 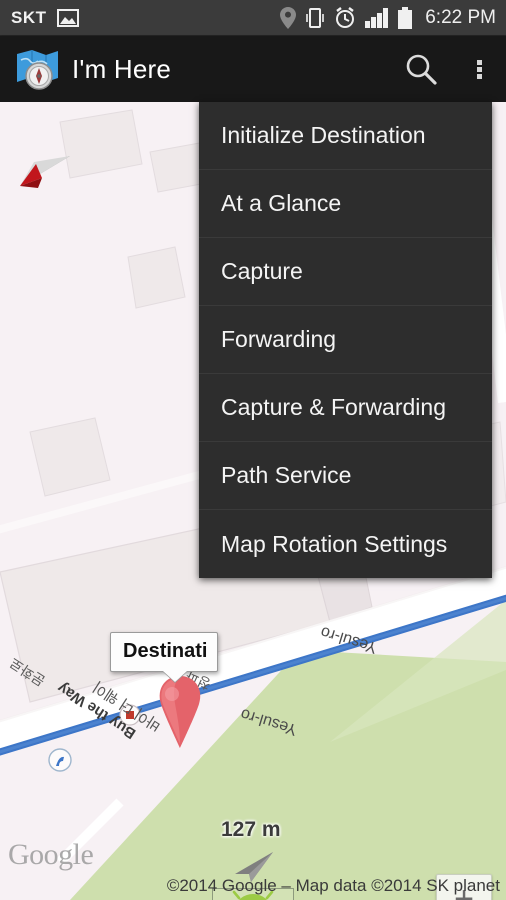 I want to click on vibrate-mode-icon, so click(x=315, y=18).